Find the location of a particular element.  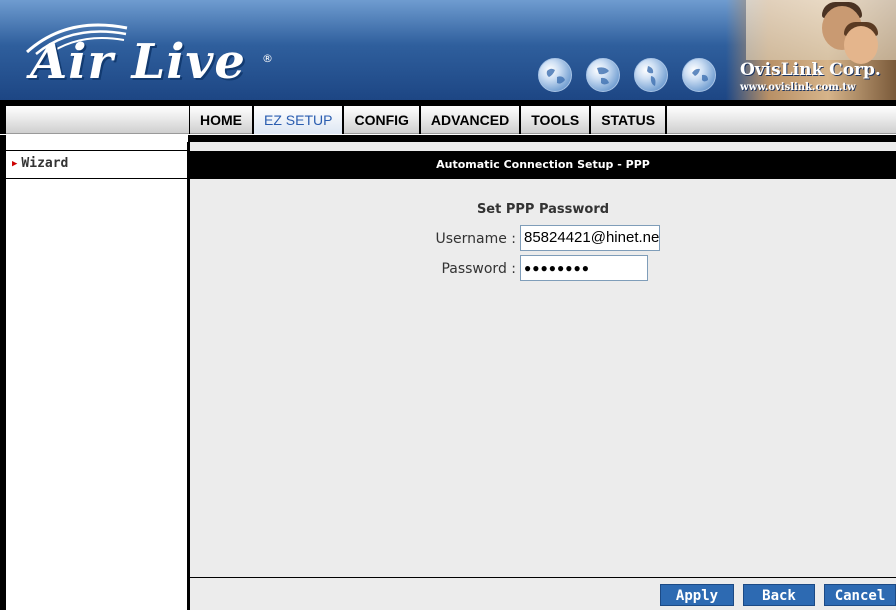

sidebar-left-border is located at coordinates (3, 376).